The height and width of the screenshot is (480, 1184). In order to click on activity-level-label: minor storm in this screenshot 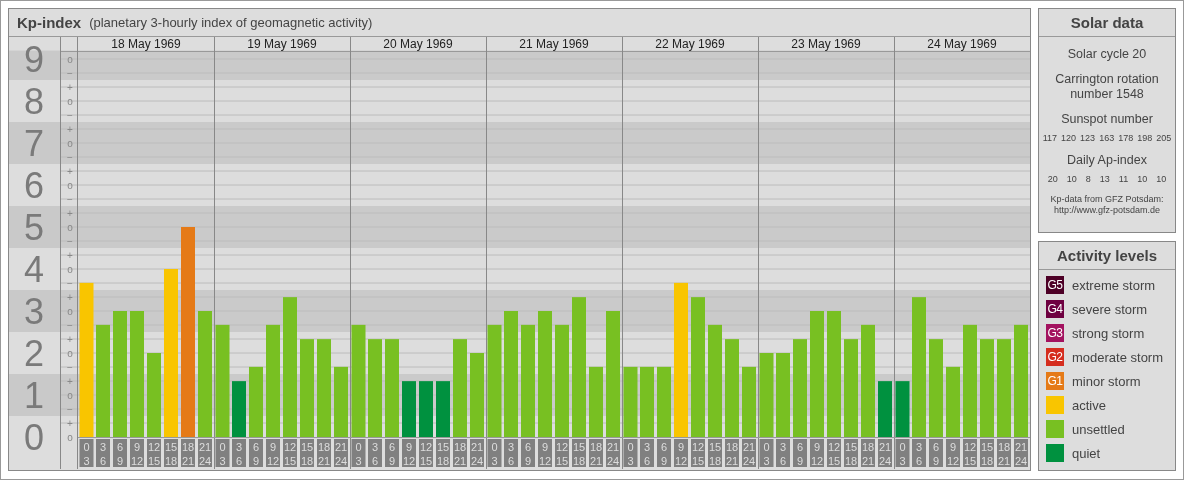, I will do `click(1106, 381)`.